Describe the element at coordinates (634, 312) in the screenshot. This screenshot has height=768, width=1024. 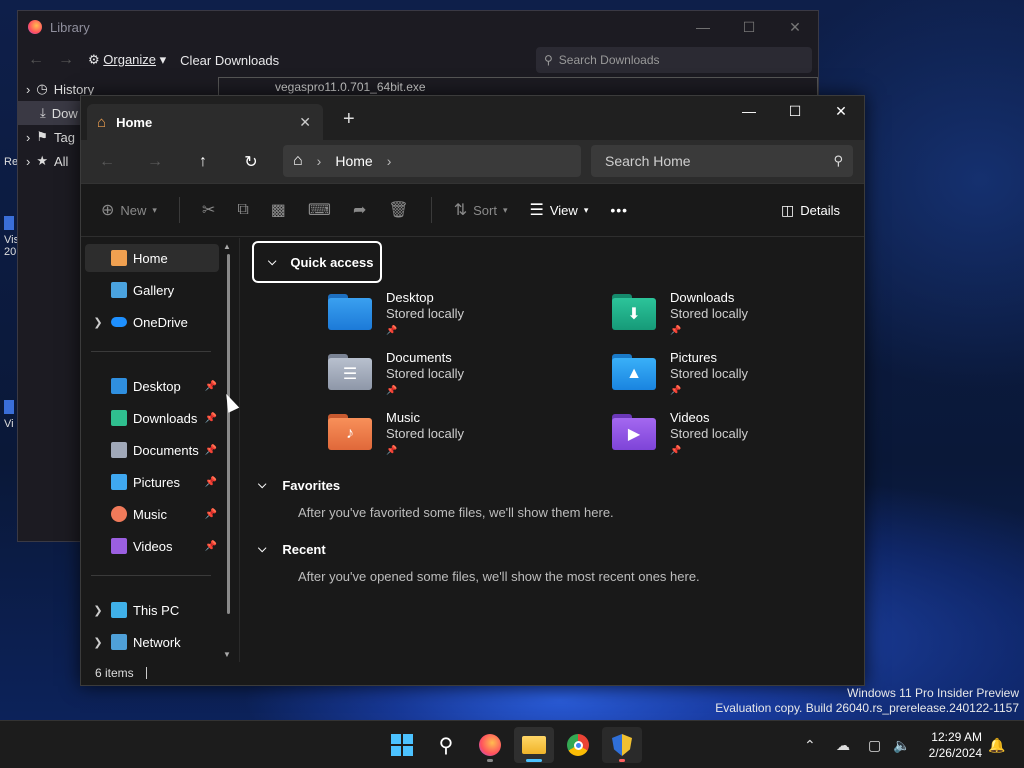
I see `downloads-folder-icon: ⬇` at that location.